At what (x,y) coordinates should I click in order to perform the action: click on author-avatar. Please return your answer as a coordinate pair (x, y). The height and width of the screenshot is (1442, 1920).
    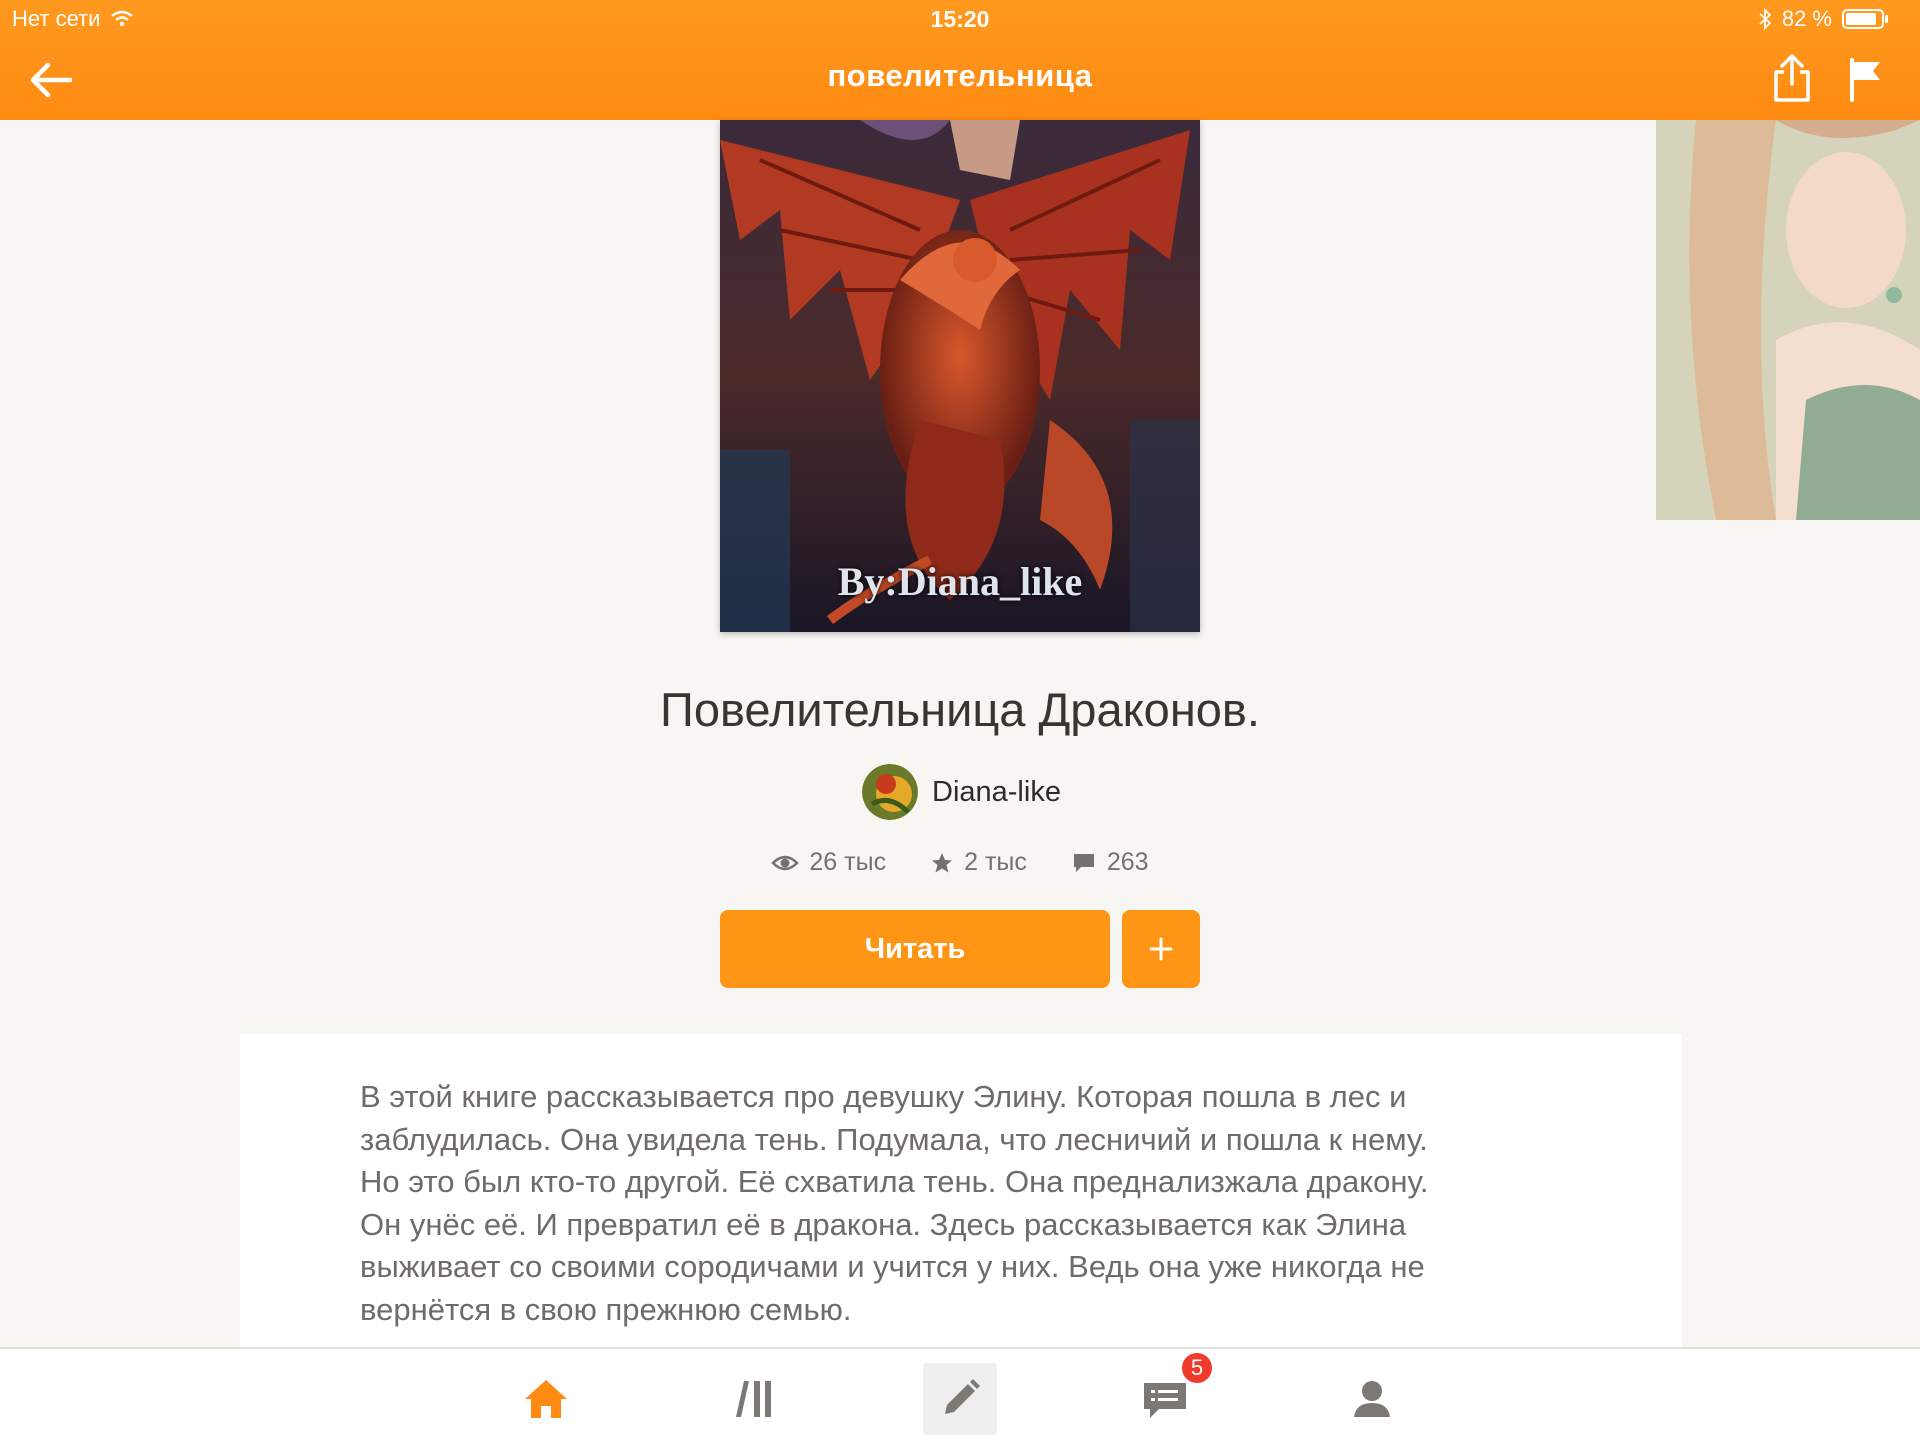
    Looking at the image, I should click on (890, 792).